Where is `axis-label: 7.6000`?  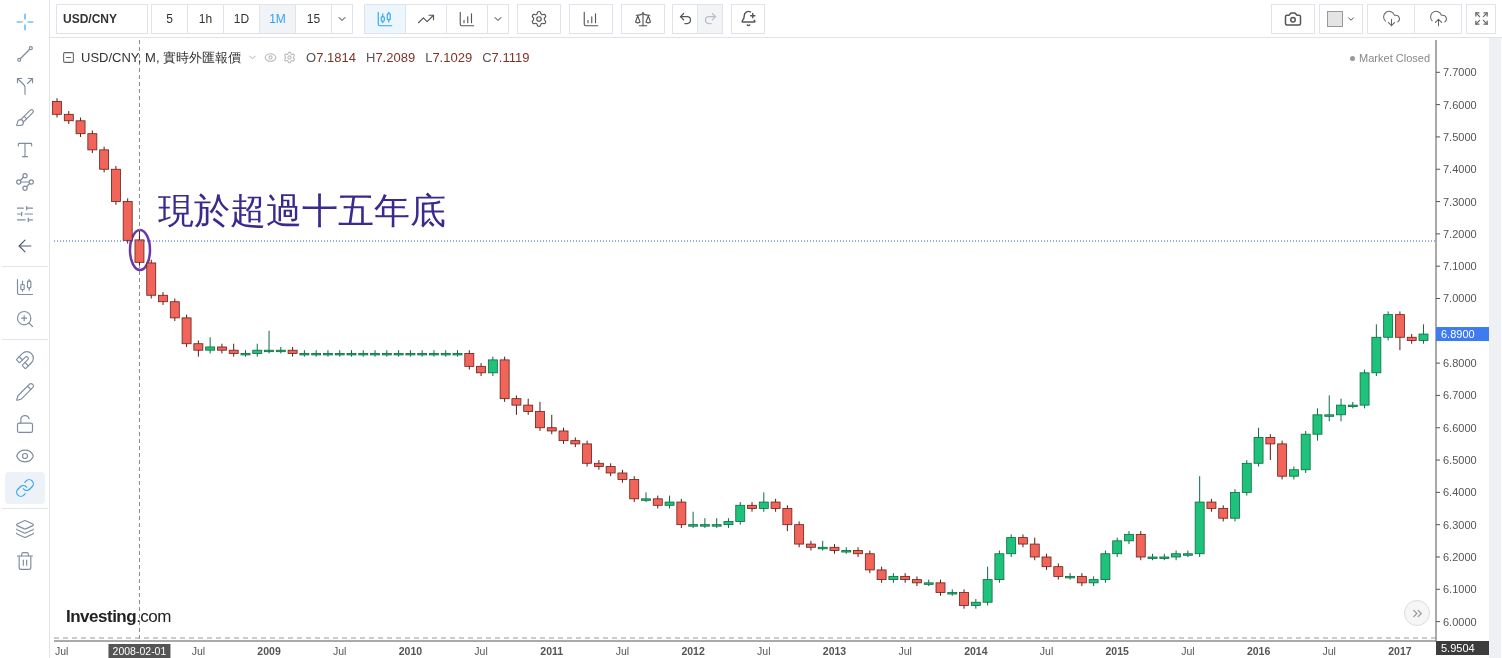
axis-label: 7.6000 is located at coordinates (1460, 104).